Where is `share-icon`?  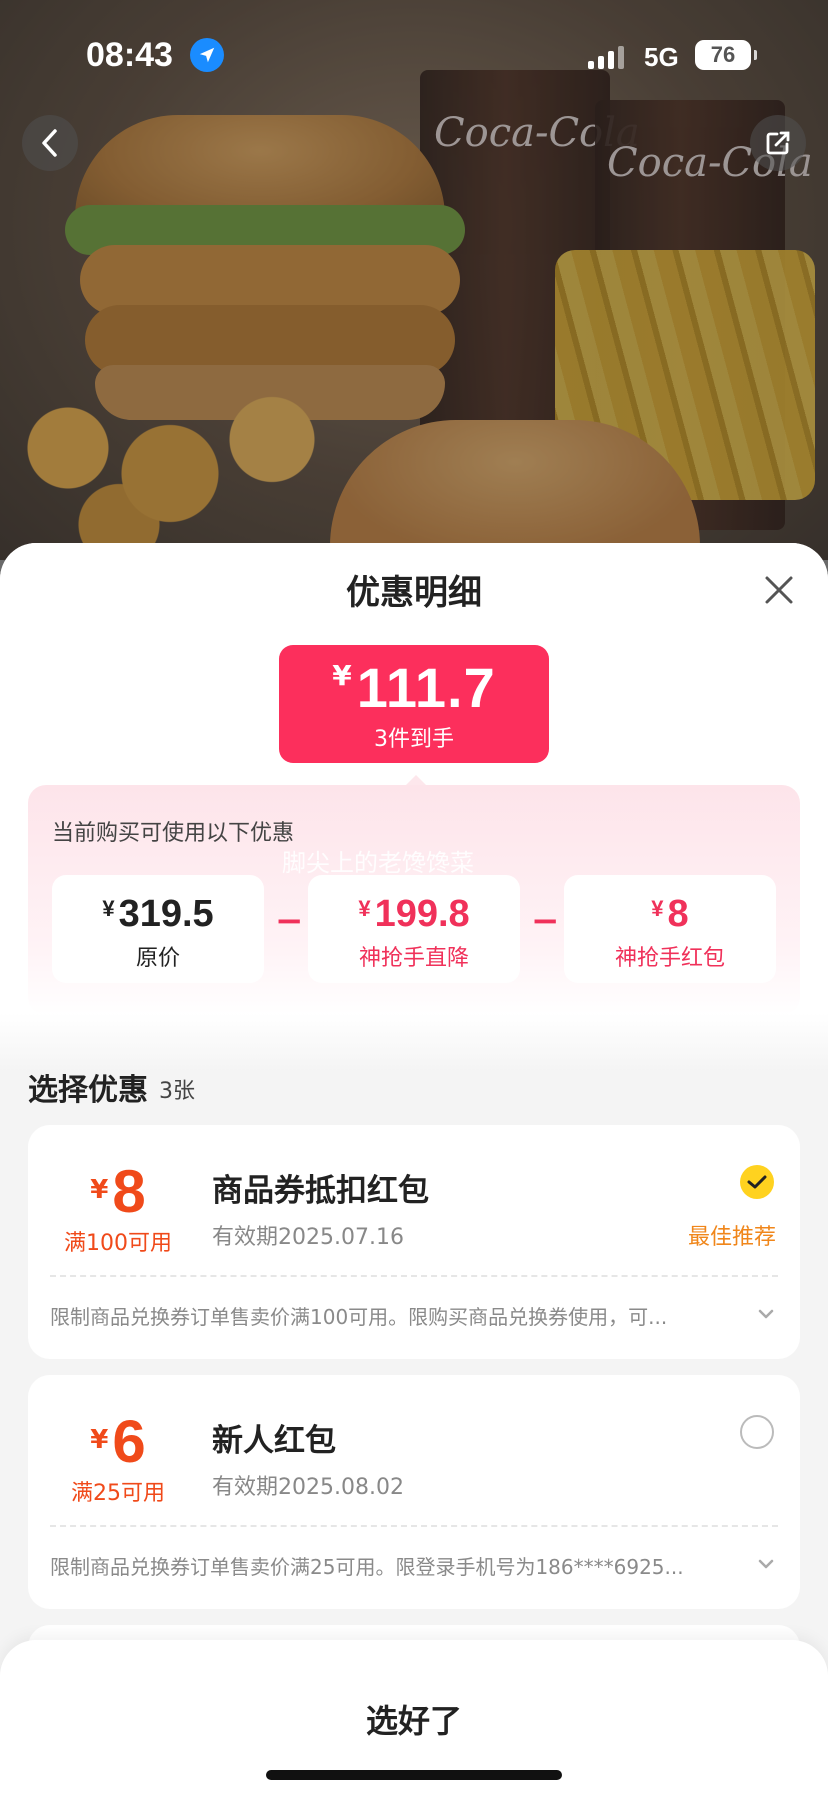
share-icon is located at coordinates (778, 143).